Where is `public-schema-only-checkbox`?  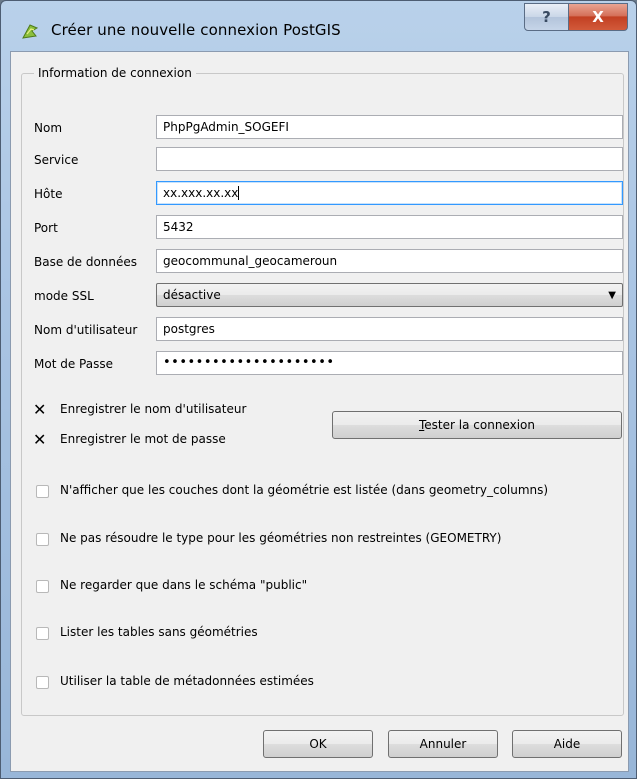
public-schema-only-checkbox is located at coordinates (42, 586).